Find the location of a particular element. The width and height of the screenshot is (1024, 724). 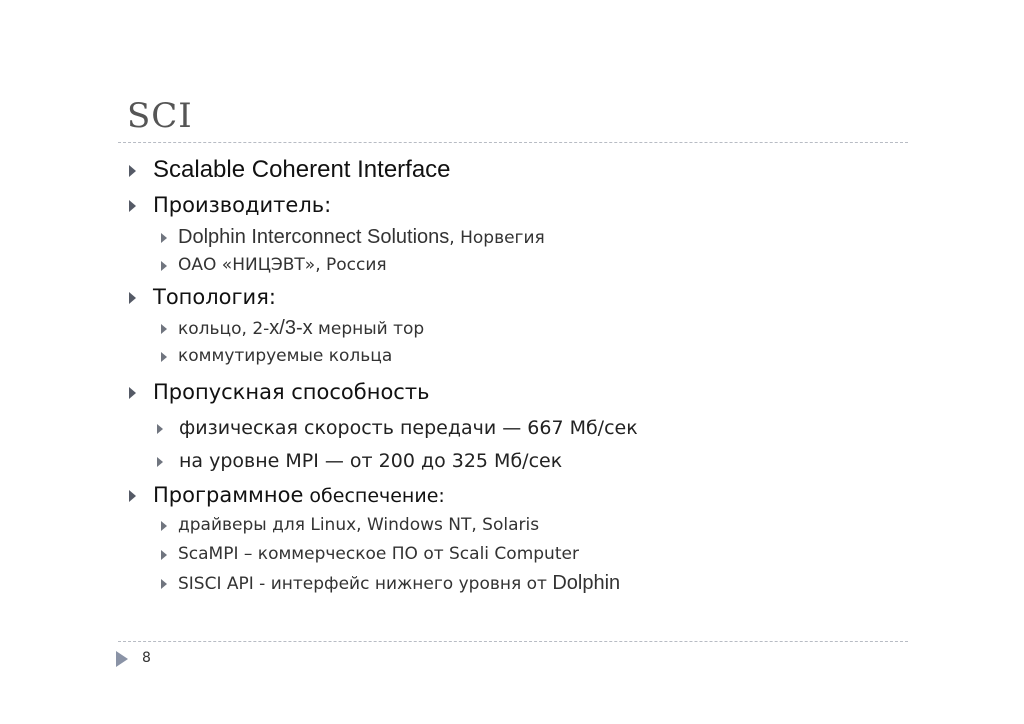

sub-bullet-dolphin: Dolphin Interconnect Solutions, Норвегия is located at coordinates (361, 237).